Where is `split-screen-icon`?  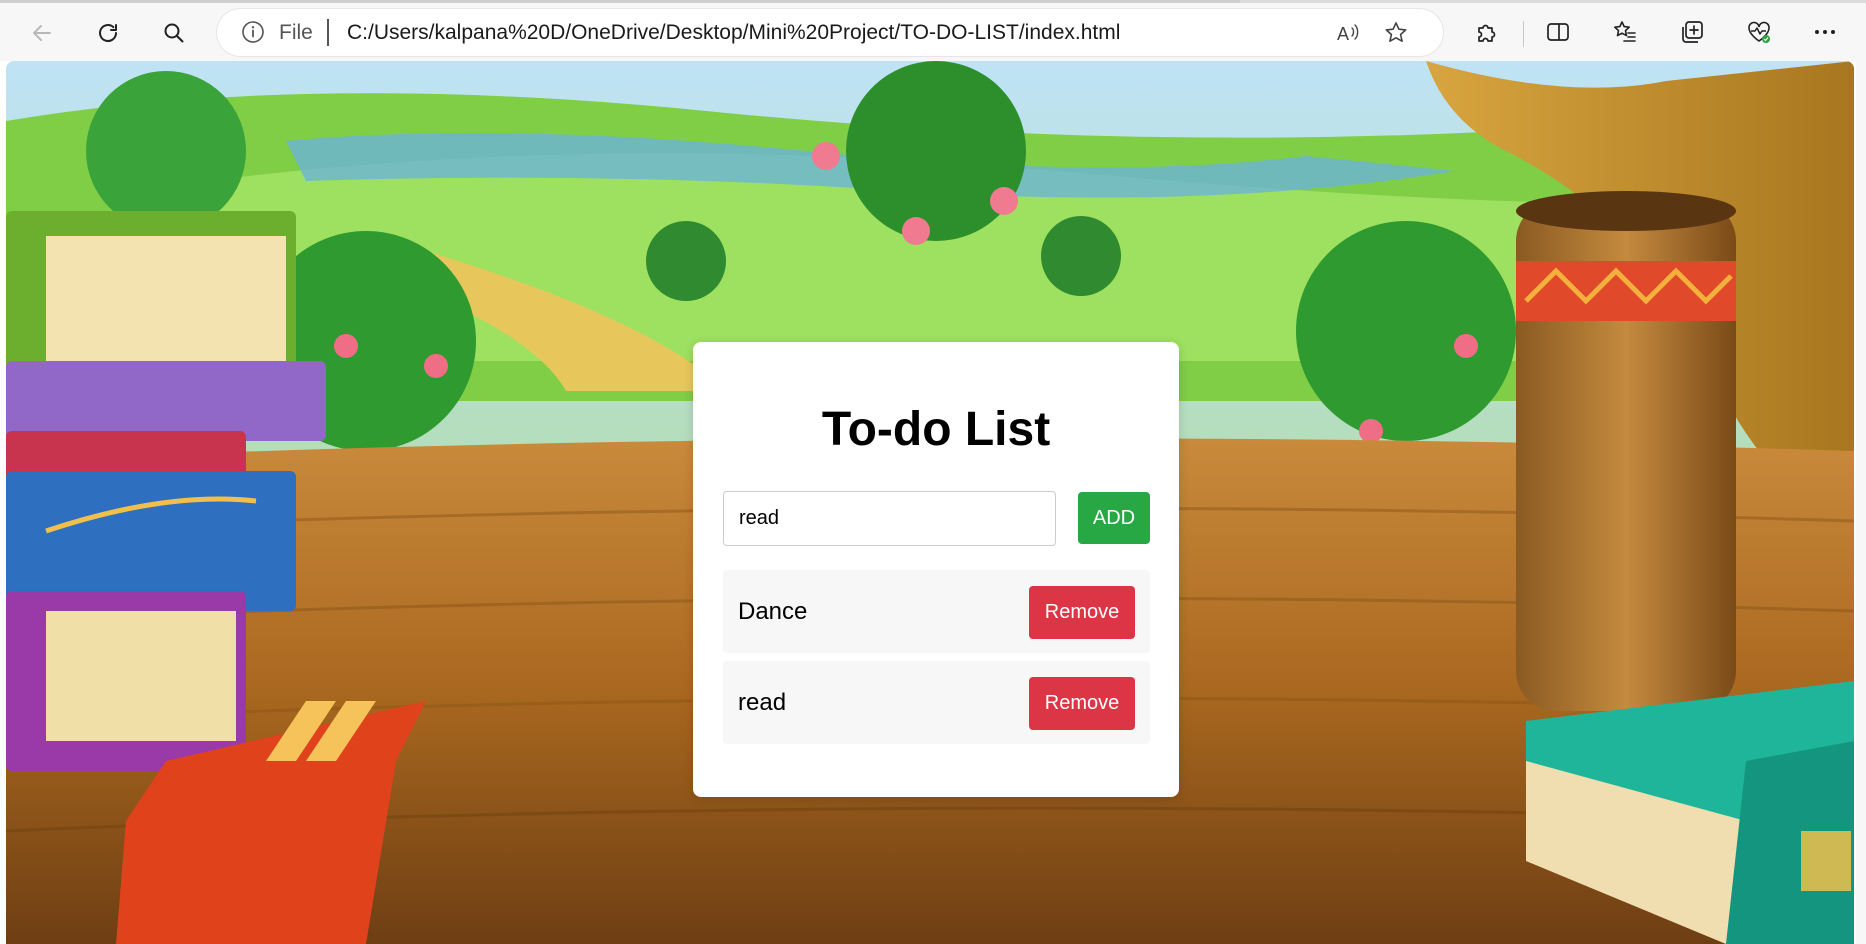
split-screen-icon is located at coordinates (1558, 32).